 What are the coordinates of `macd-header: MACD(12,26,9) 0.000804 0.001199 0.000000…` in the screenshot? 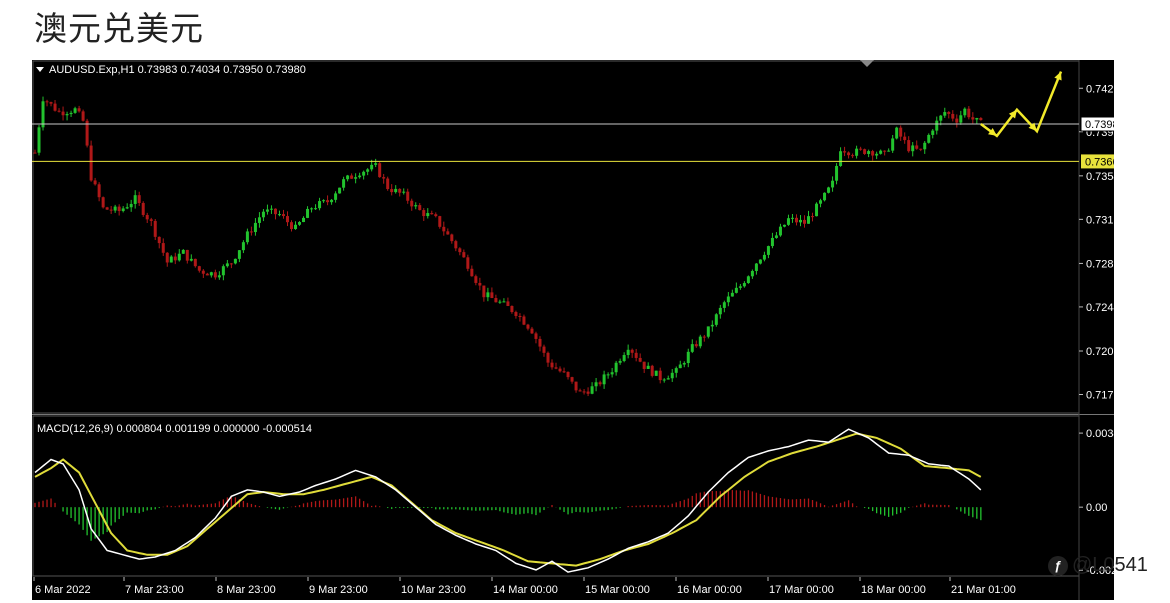 It's located at (174, 429).